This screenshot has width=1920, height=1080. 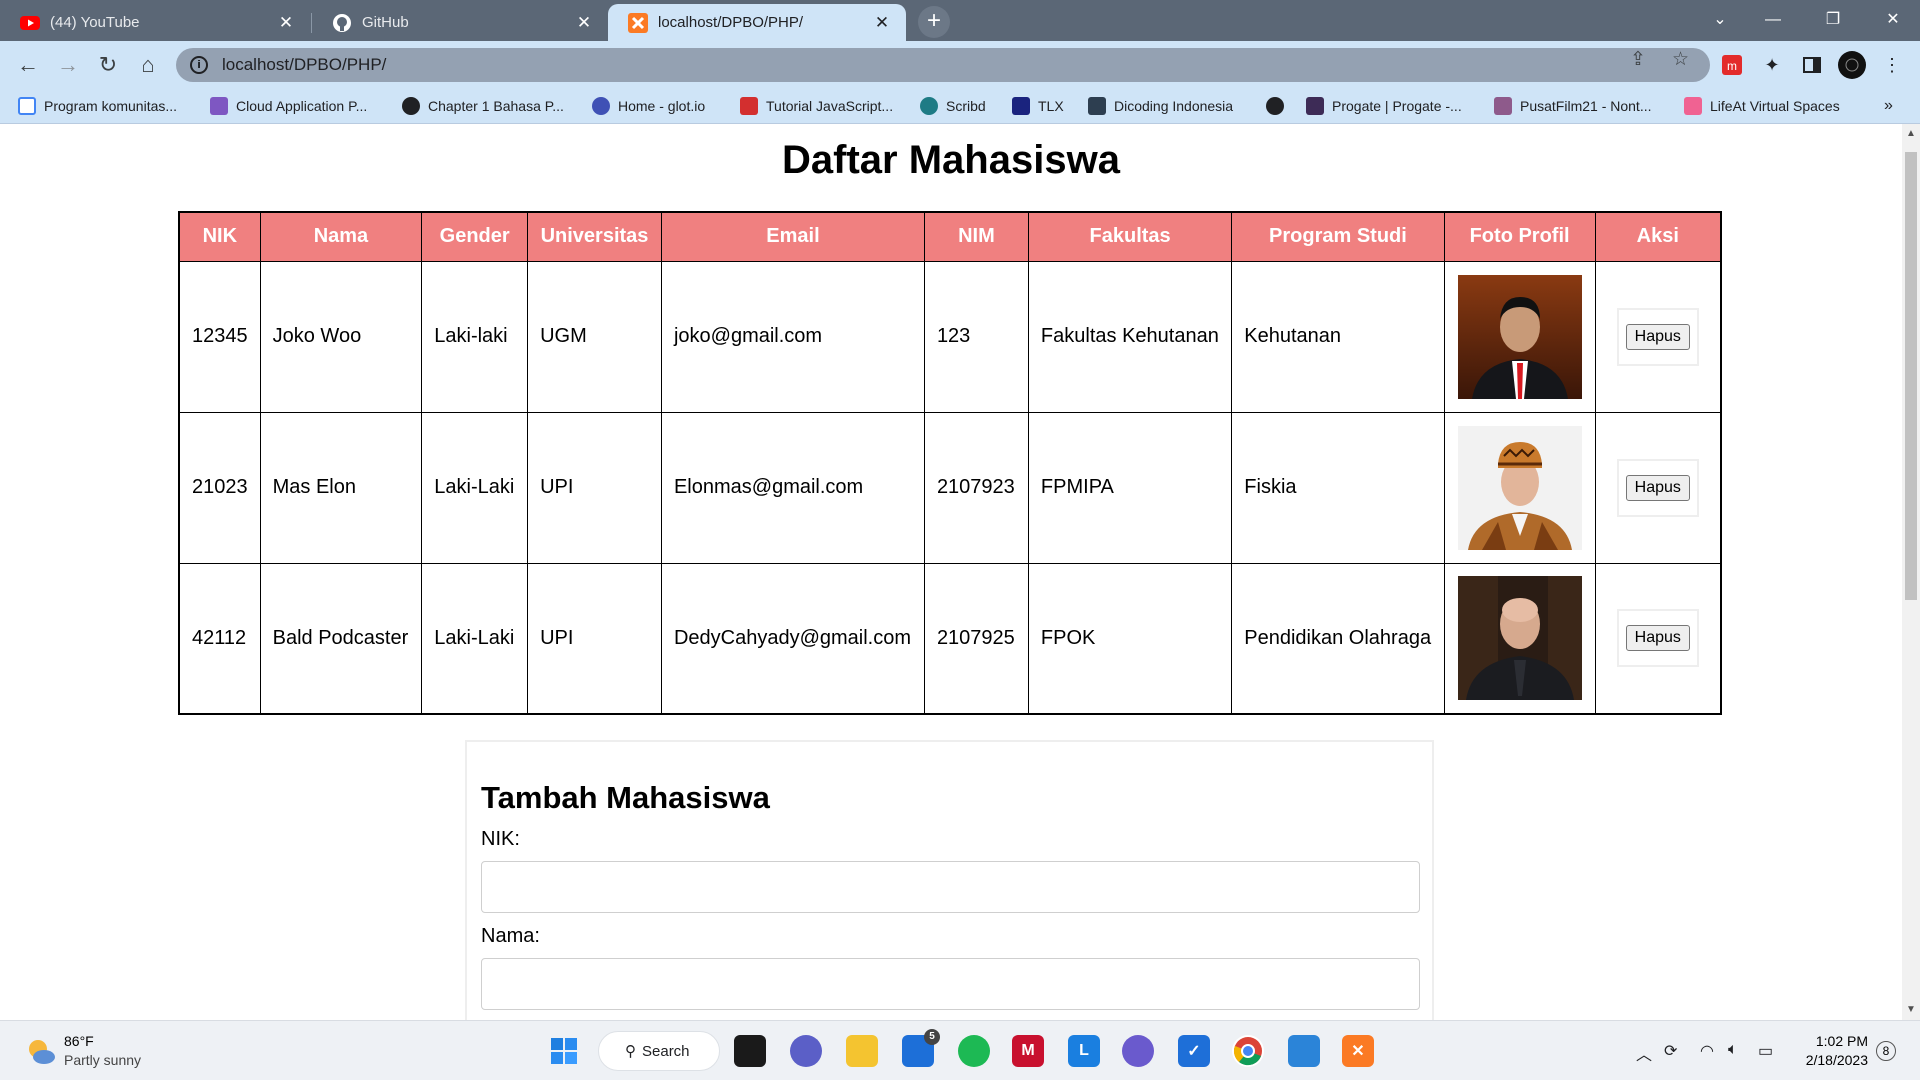 What do you see at coordinates (460, 22) in the screenshot?
I see `tab-github: GitHub ✕` at bounding box center [460, 22].